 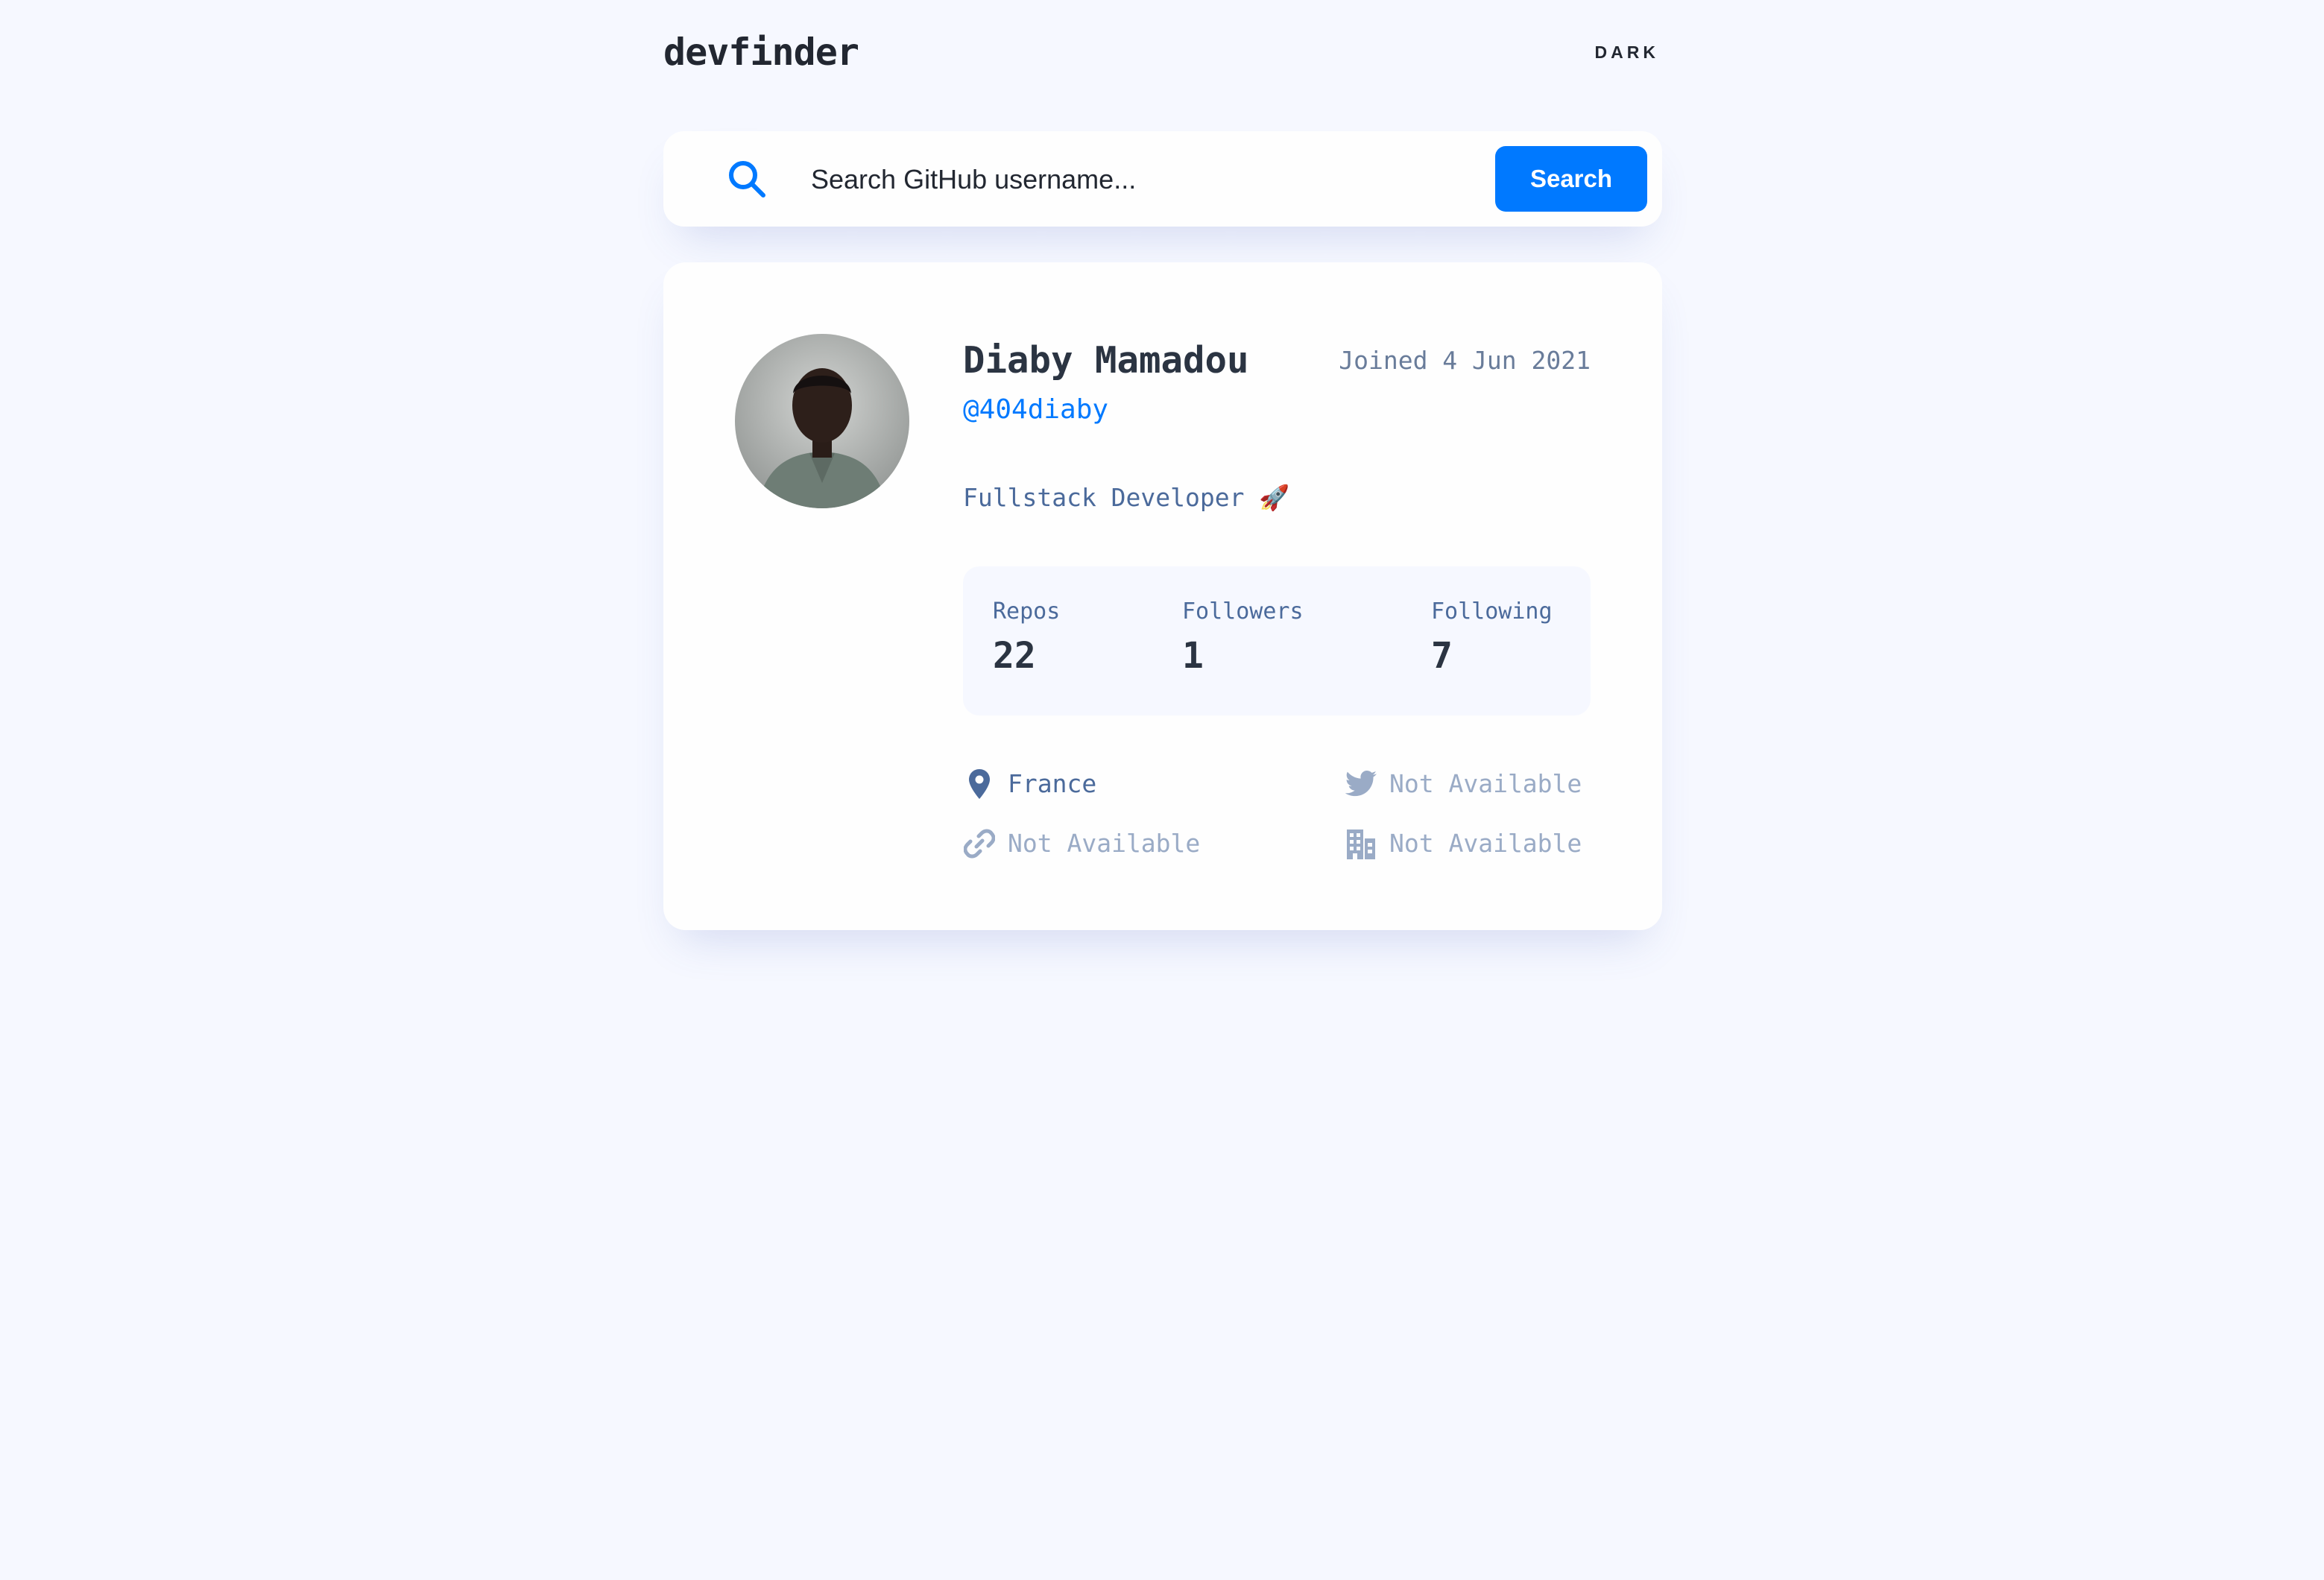 What do you see at coordinates (1361, 784) in the screenshot?
I see `twitter-icon` at bounding box center [1361, 784].